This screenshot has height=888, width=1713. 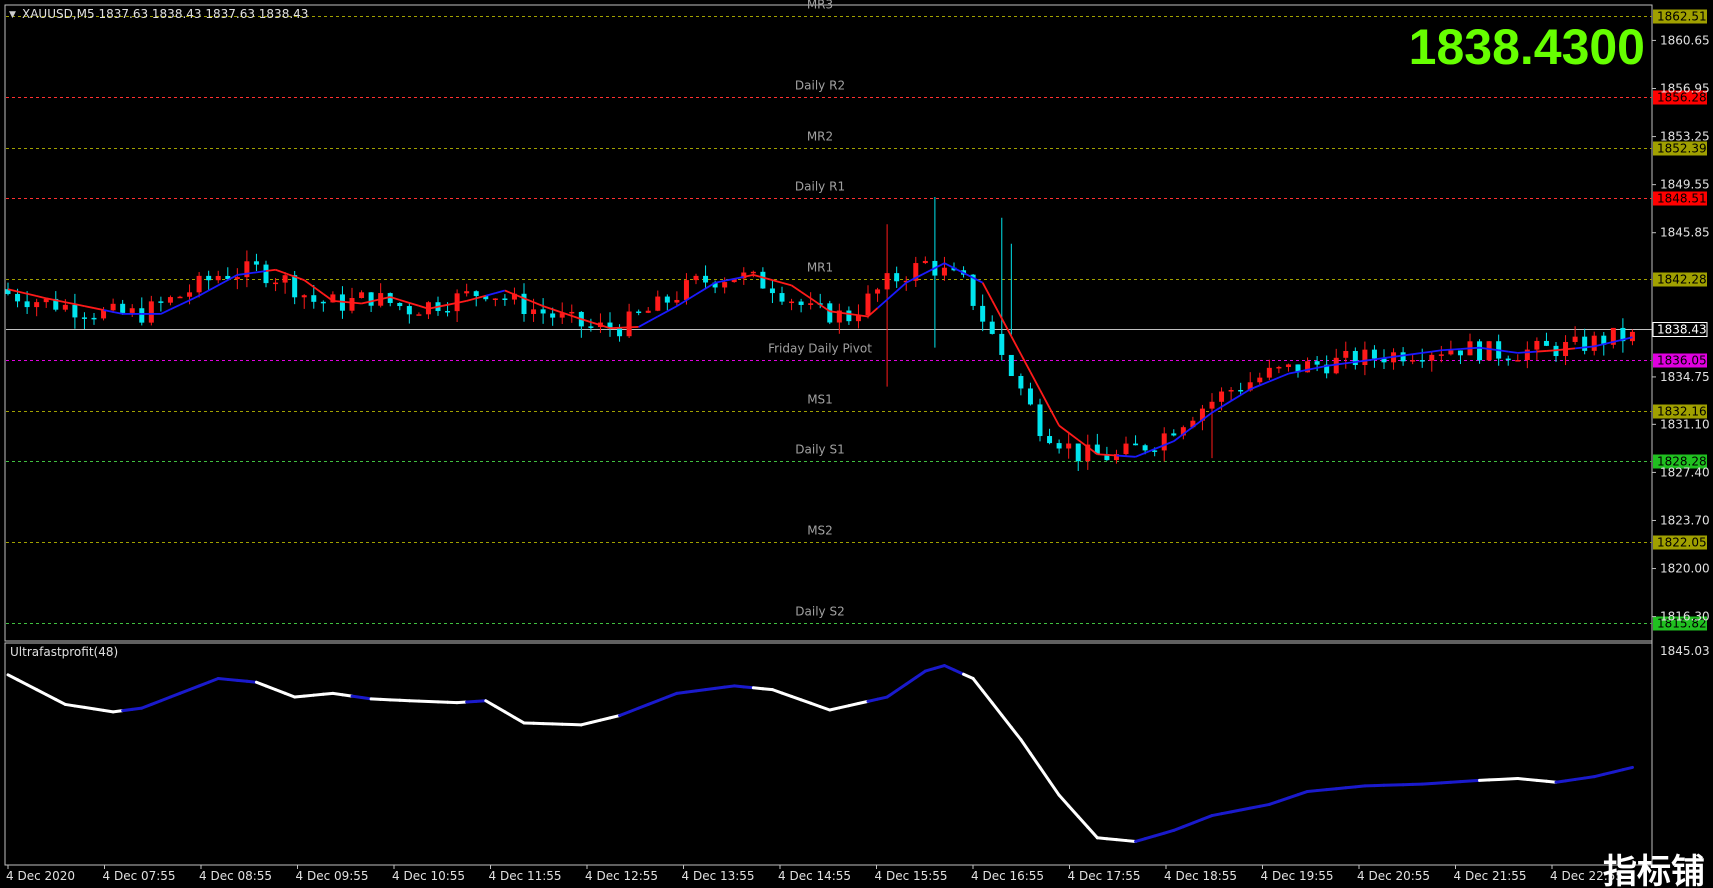 What do you see at coordinates (819, 612) in the screenshot?
I see `level-label: Daily S2` at bounding box center [819, 612].